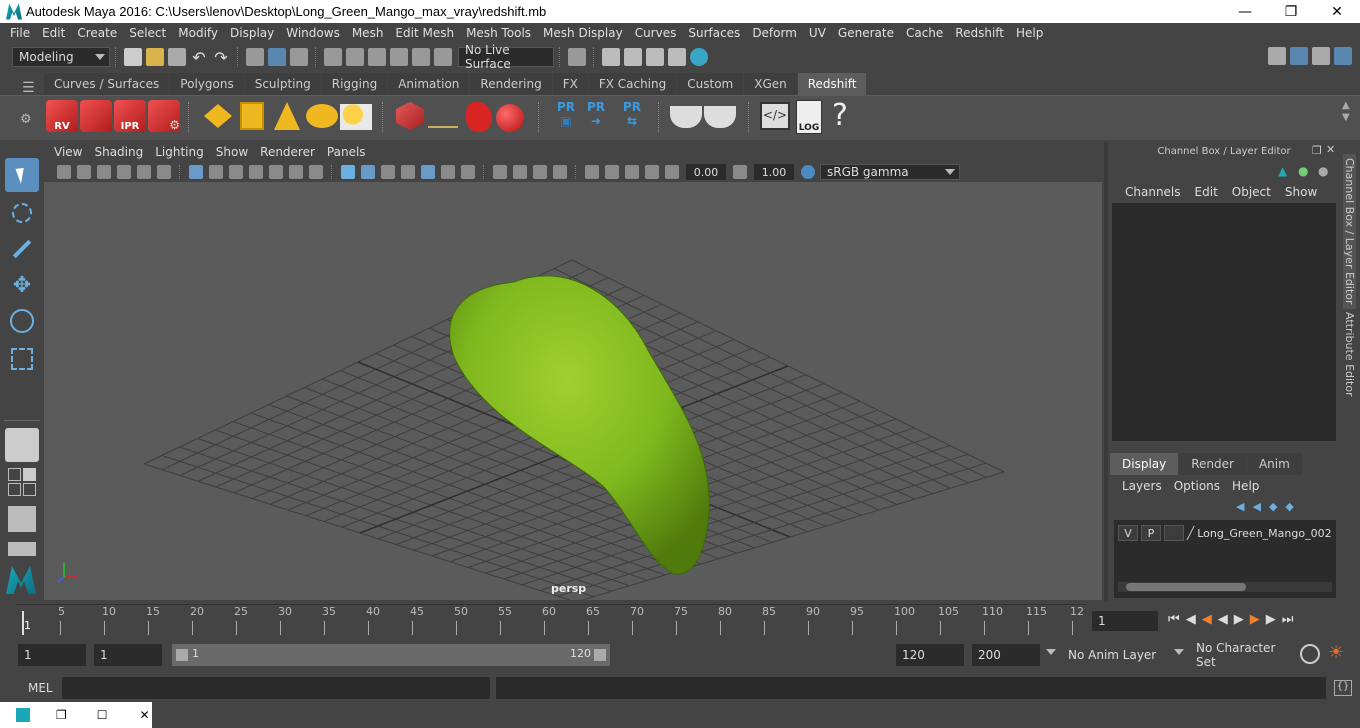 The image size is (1360, 728). What do you see at coordinates (632, 172) in the screenshot?
I see `xray-joints-icon` at bounding box center [632, 172].